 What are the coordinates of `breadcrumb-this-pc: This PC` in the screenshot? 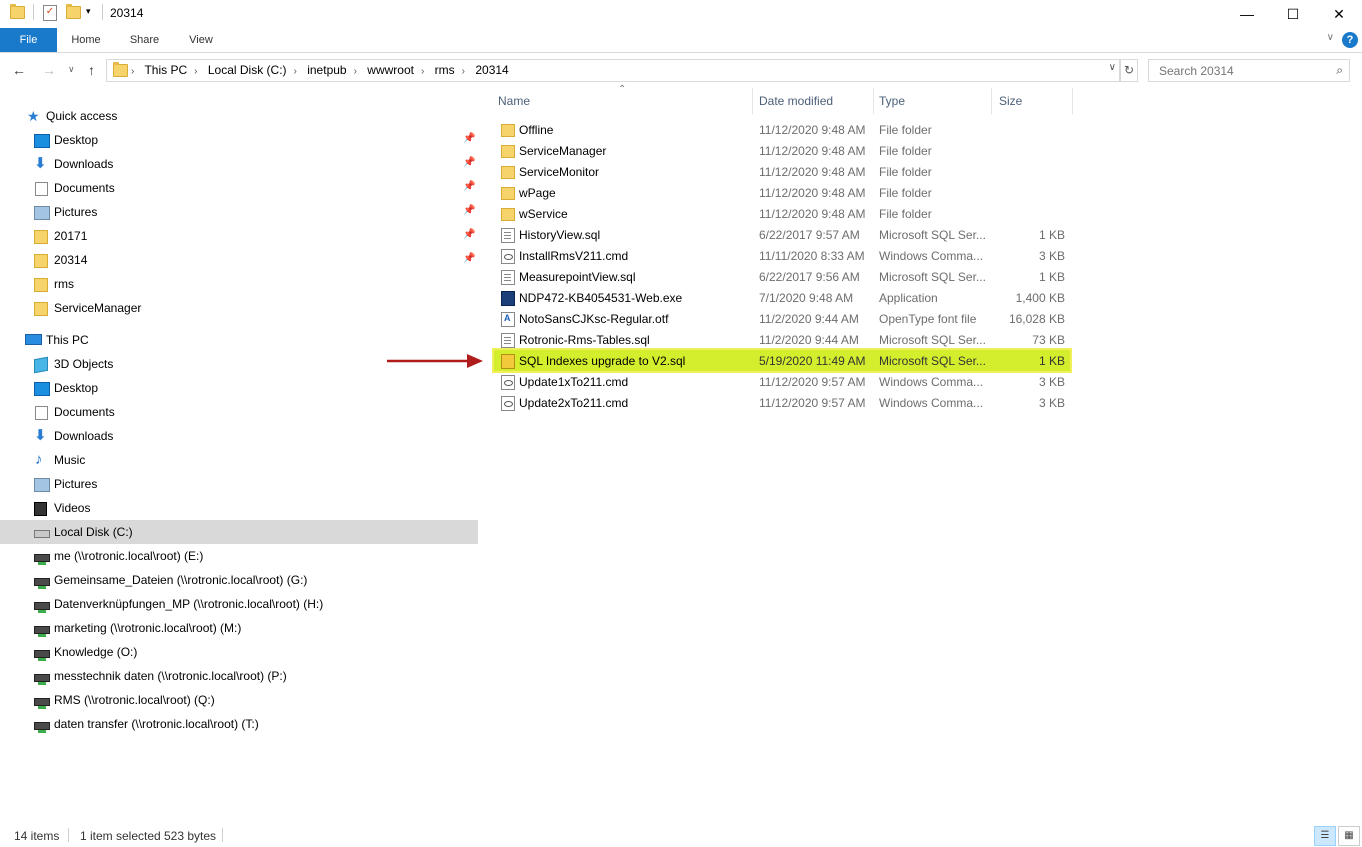 It's located at (165, 70).